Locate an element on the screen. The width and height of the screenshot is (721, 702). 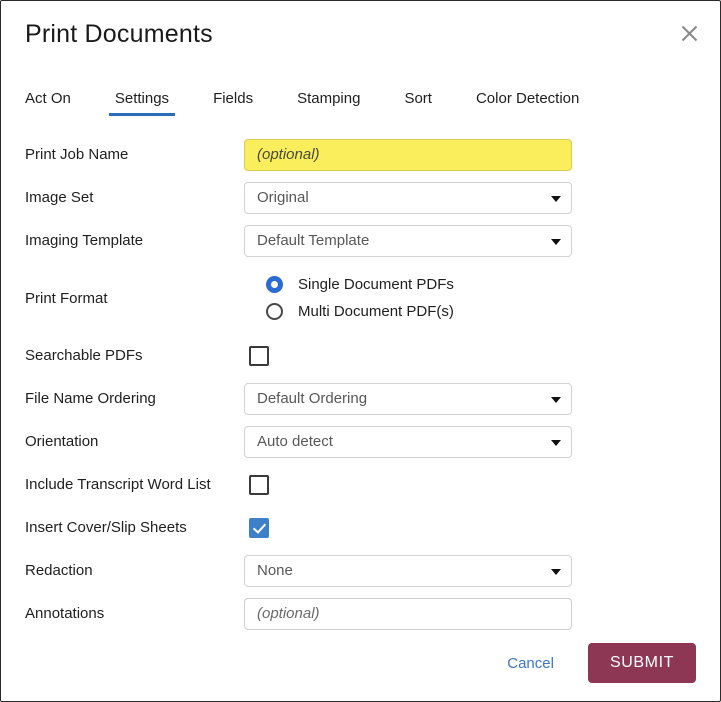
dialog-footer: Cancel SUBMIT is located at coordinates (598, 663).